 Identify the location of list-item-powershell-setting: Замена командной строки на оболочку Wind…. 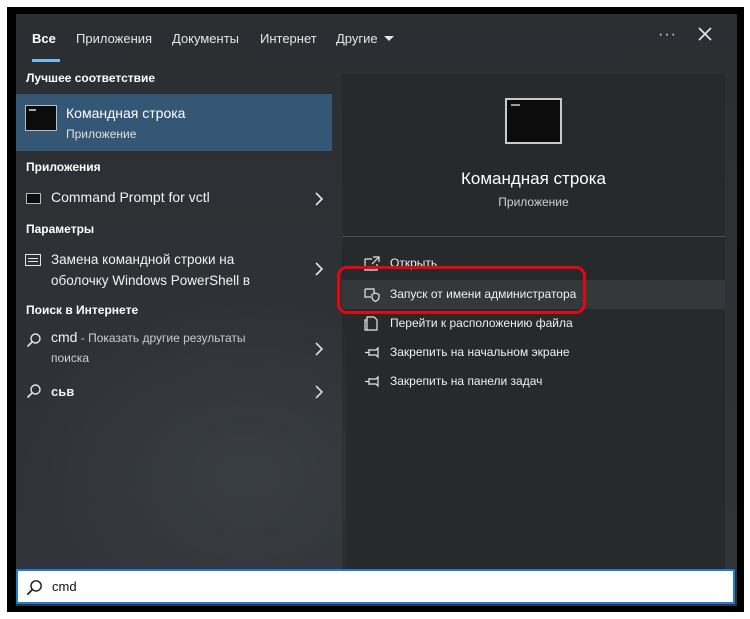
(174, 269).